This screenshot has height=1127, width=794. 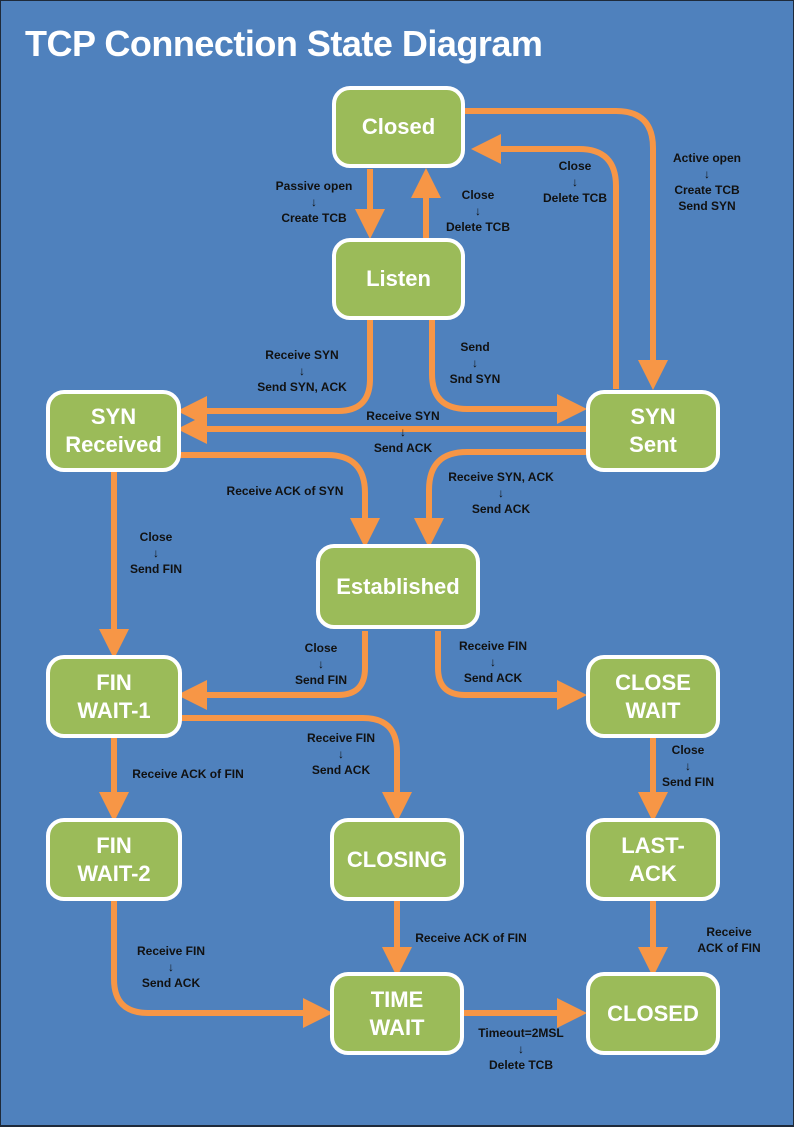 I want to click on state-closed-top: Closed, so click(x=398, y=127).